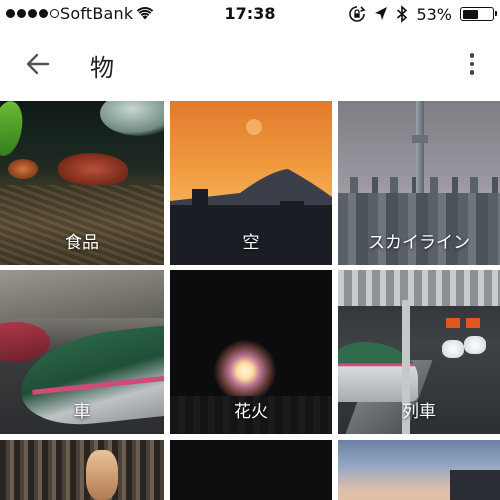  Describe the element at coordinates (250, 64) in the screenshot. I see `app-bar: 物` at that location.